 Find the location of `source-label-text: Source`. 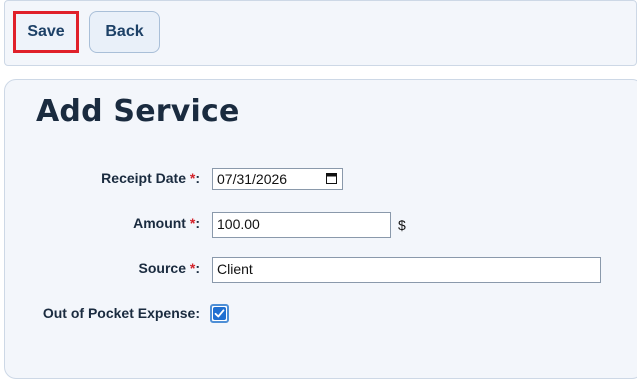

source-label-text: Source is located at coordinates (162, 268).